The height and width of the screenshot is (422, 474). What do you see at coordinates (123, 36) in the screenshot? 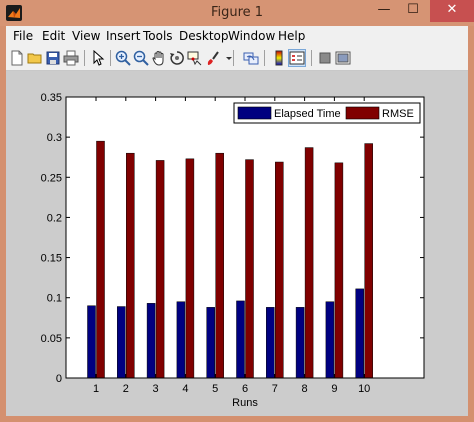
I see `menu-insert: Insert` at bounding box center [123, 36].